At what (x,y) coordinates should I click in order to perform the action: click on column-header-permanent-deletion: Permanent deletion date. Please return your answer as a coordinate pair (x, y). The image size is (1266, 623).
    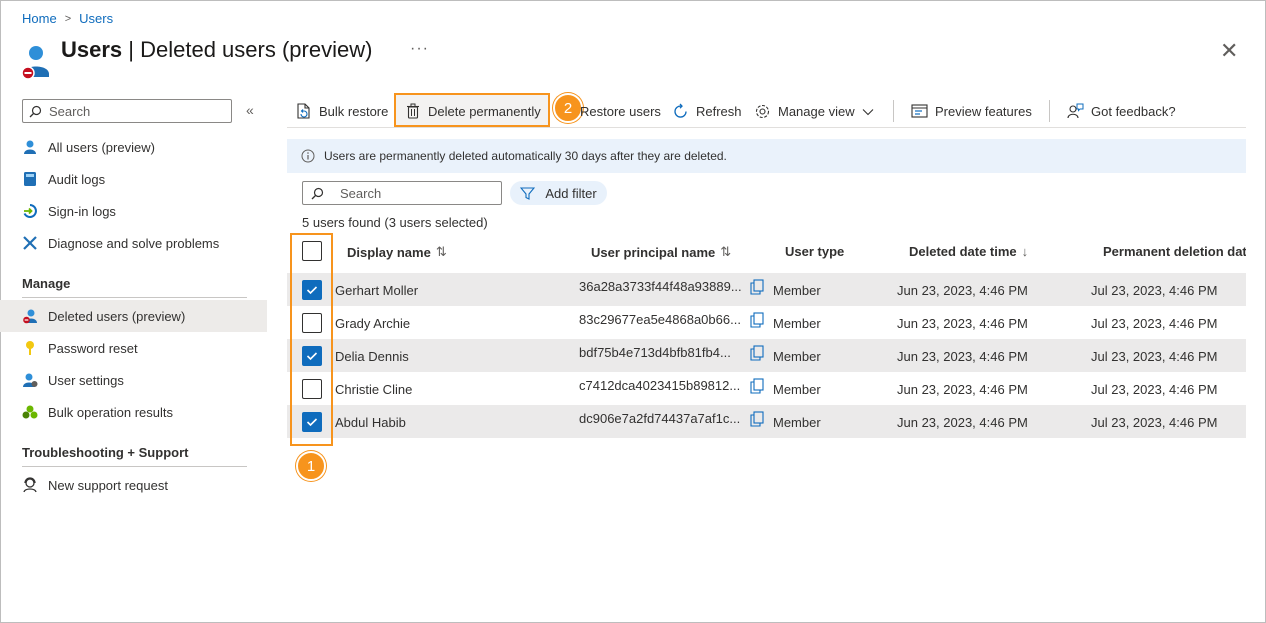
    Looking at the image, I should click on (1174, 251).